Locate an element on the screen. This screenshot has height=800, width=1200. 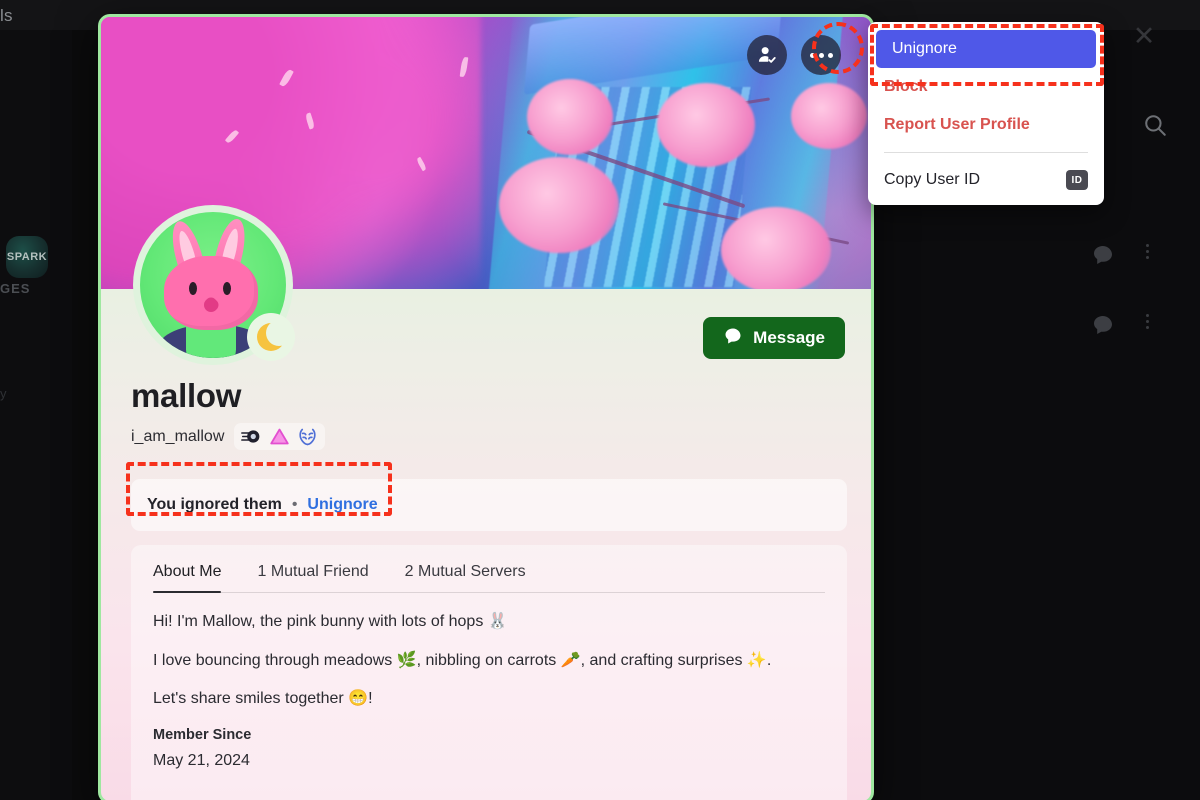
message-button: Message is located at coordinates (774, 338).